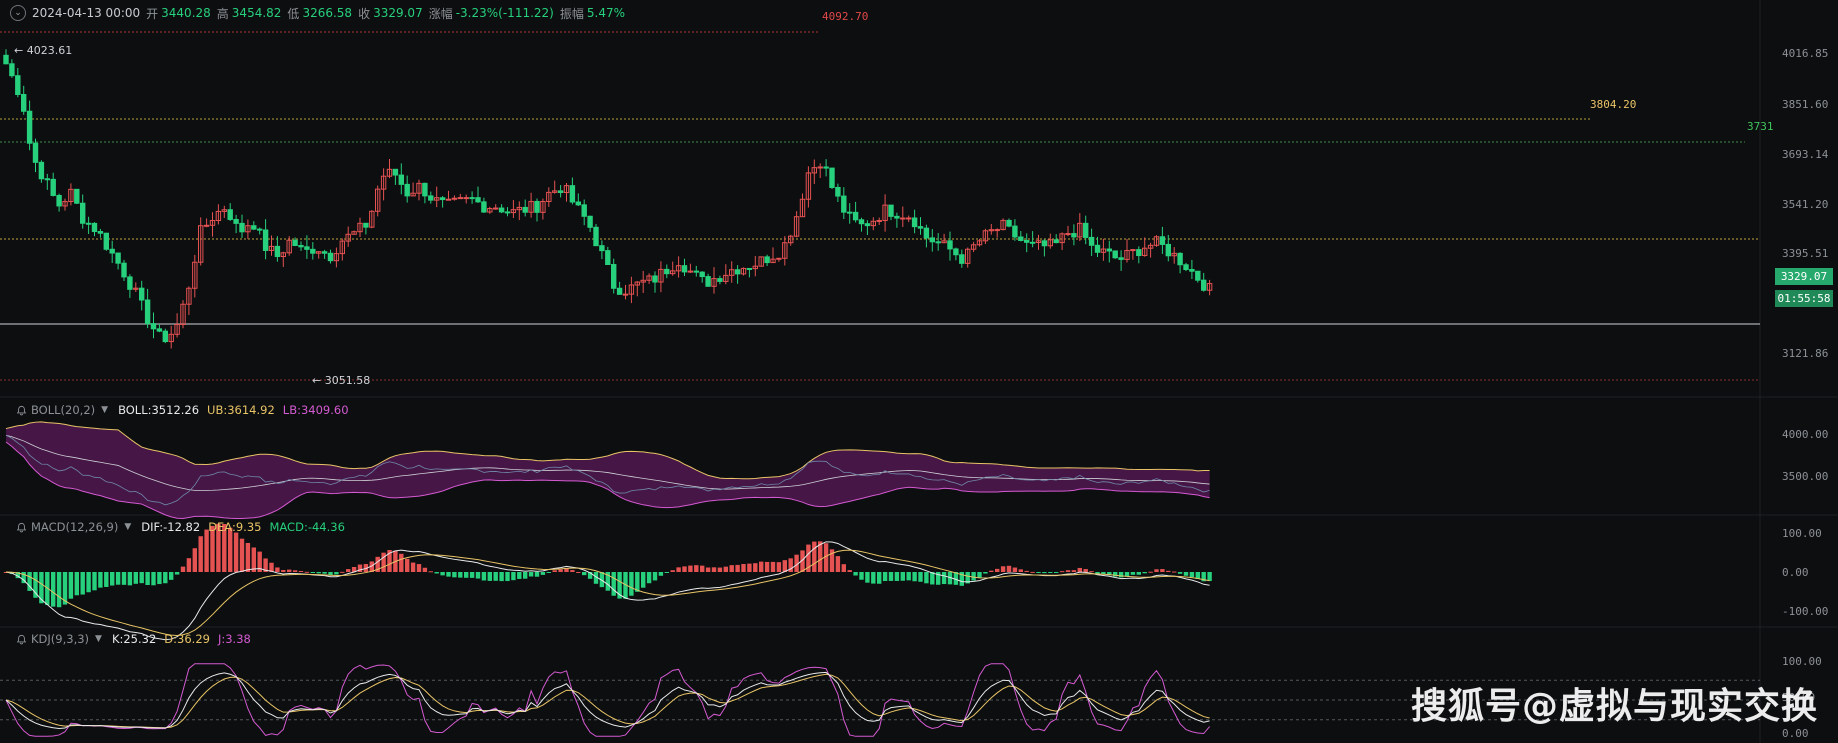 Image resolution: width=1838 pixels, height=743 pixels. What do you see at coordinates (1614, 706) in the screenshot?
I see `watermark: 搜狐号@虚拟与现实交换` at bounding box center [1614, 706].